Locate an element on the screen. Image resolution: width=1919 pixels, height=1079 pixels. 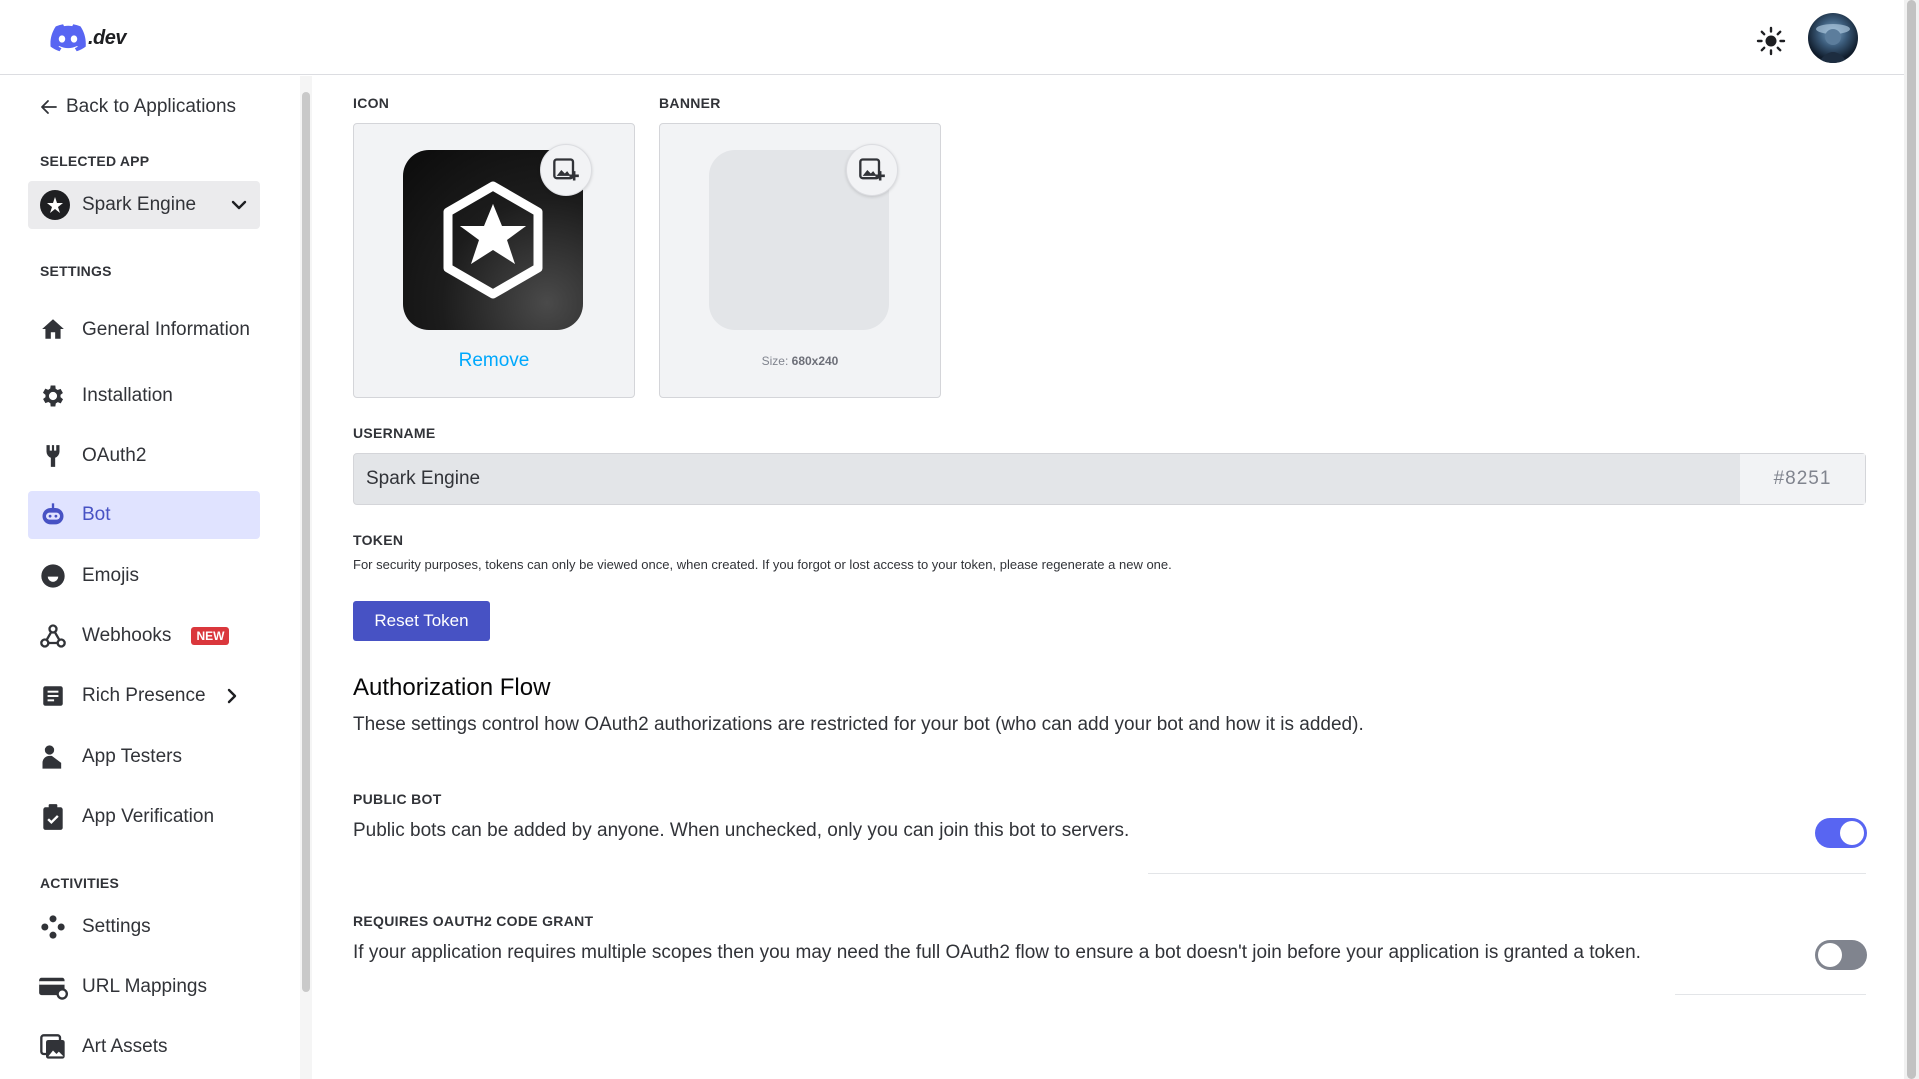
webhook-icon is located at coordinates (53, 636).